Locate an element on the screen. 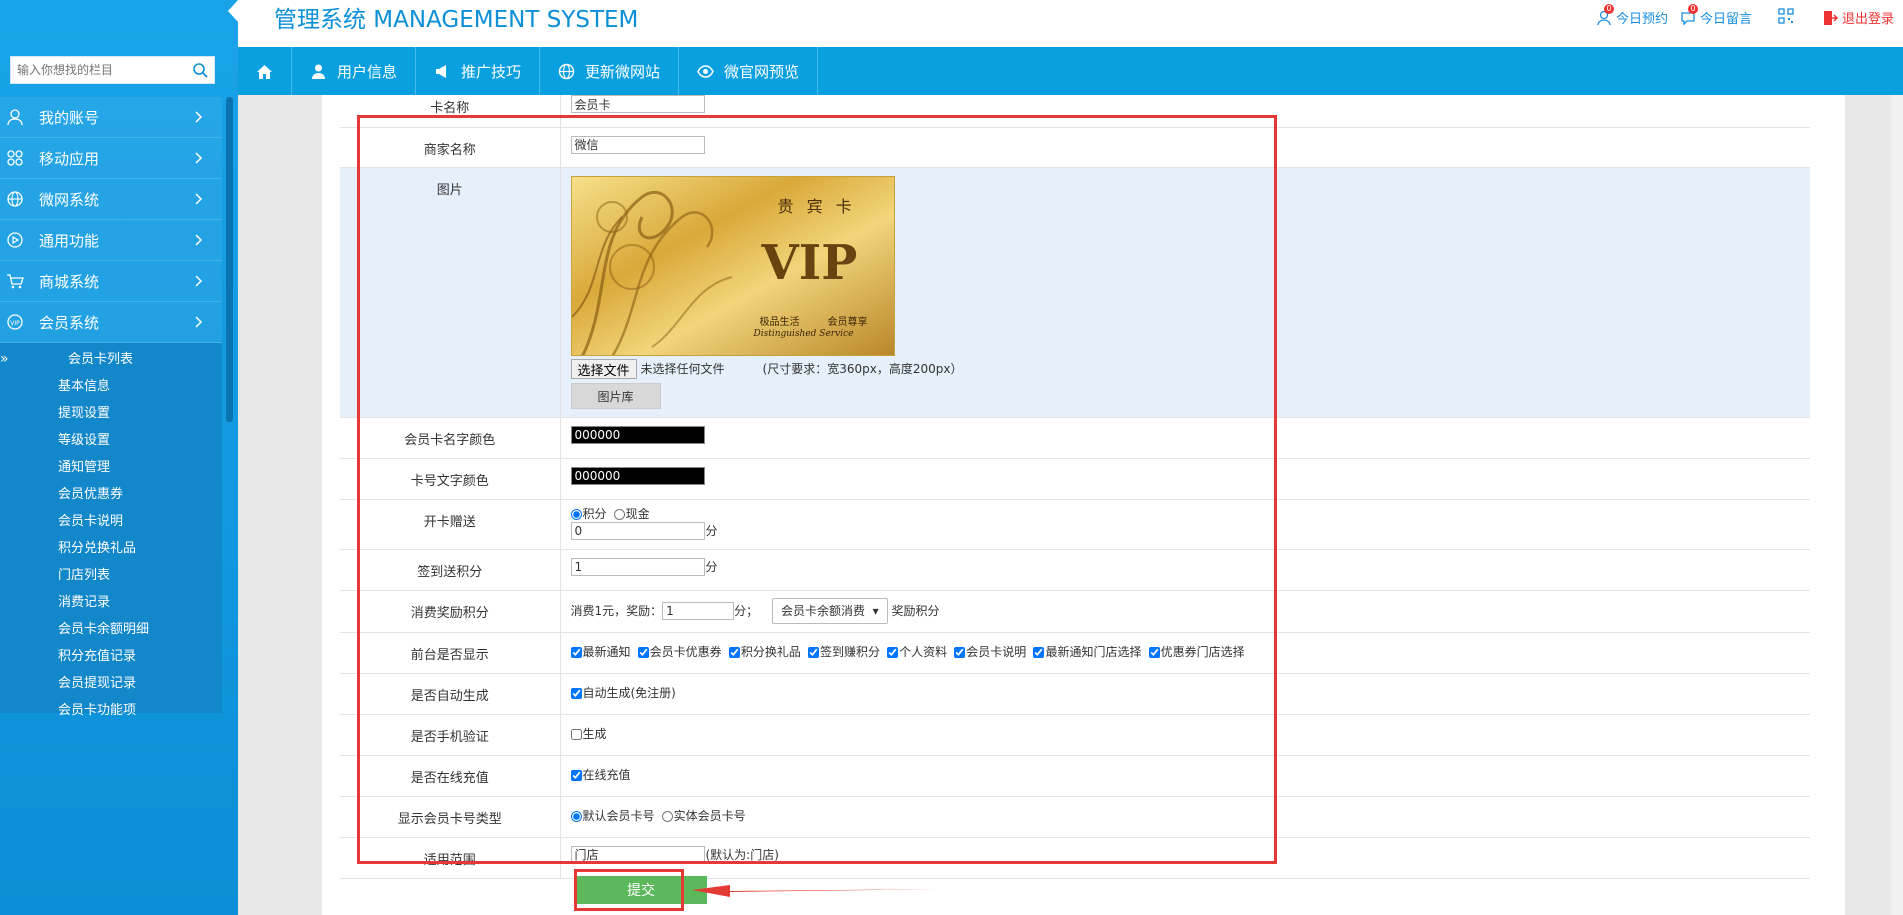  sub-item-card-features: 会员卡功能项 is located at coordinates (111, 710).